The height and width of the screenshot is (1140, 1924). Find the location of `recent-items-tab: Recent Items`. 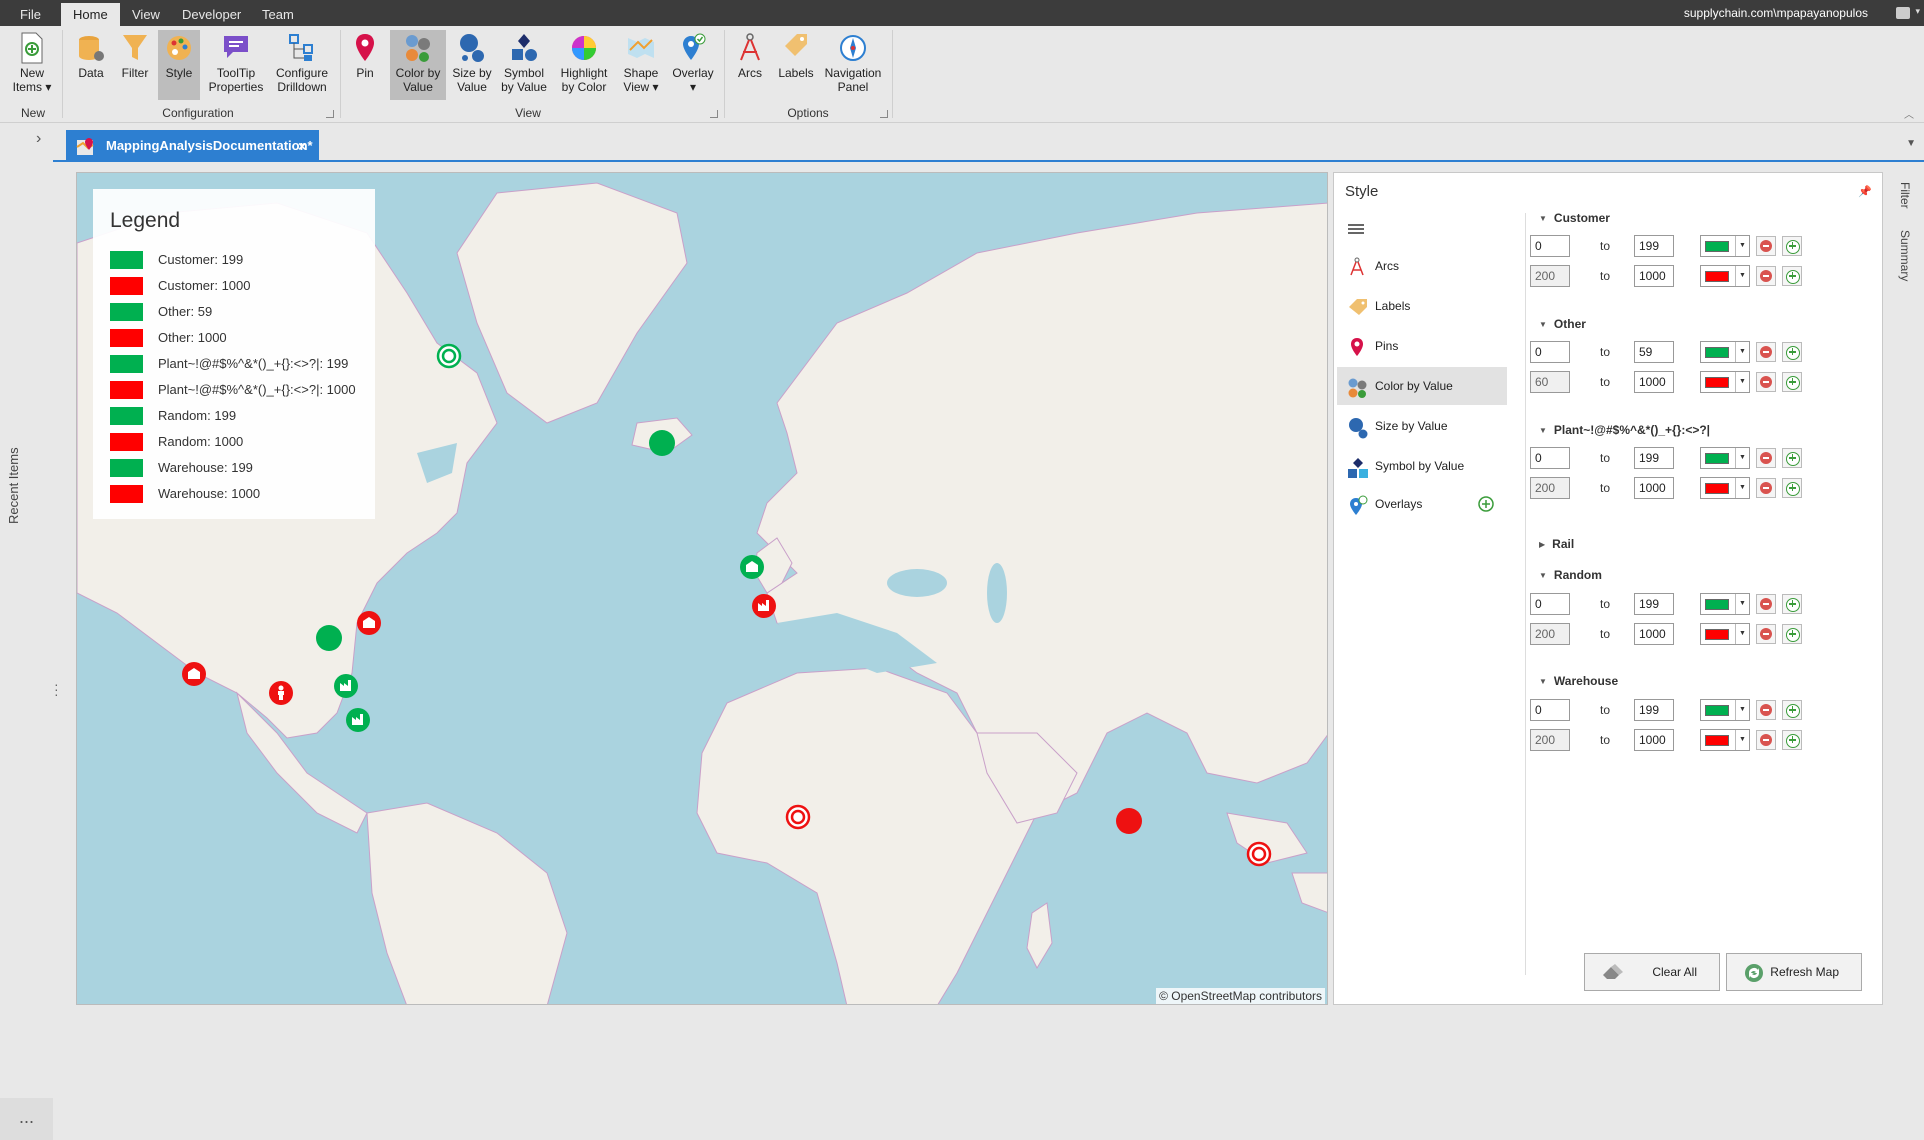

recent-items-tab: Recent Items is located at coordinates (13, 485).